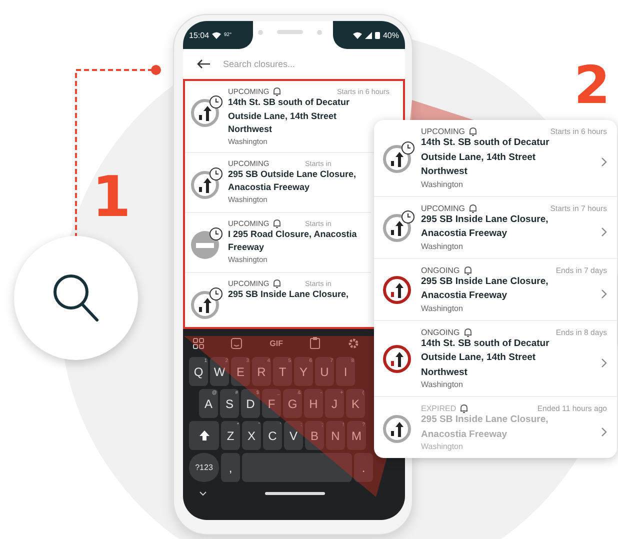 Image resolution: width=618 pixels, height=539 pixels. I want to click on step-number: 1, so click(111, 198).